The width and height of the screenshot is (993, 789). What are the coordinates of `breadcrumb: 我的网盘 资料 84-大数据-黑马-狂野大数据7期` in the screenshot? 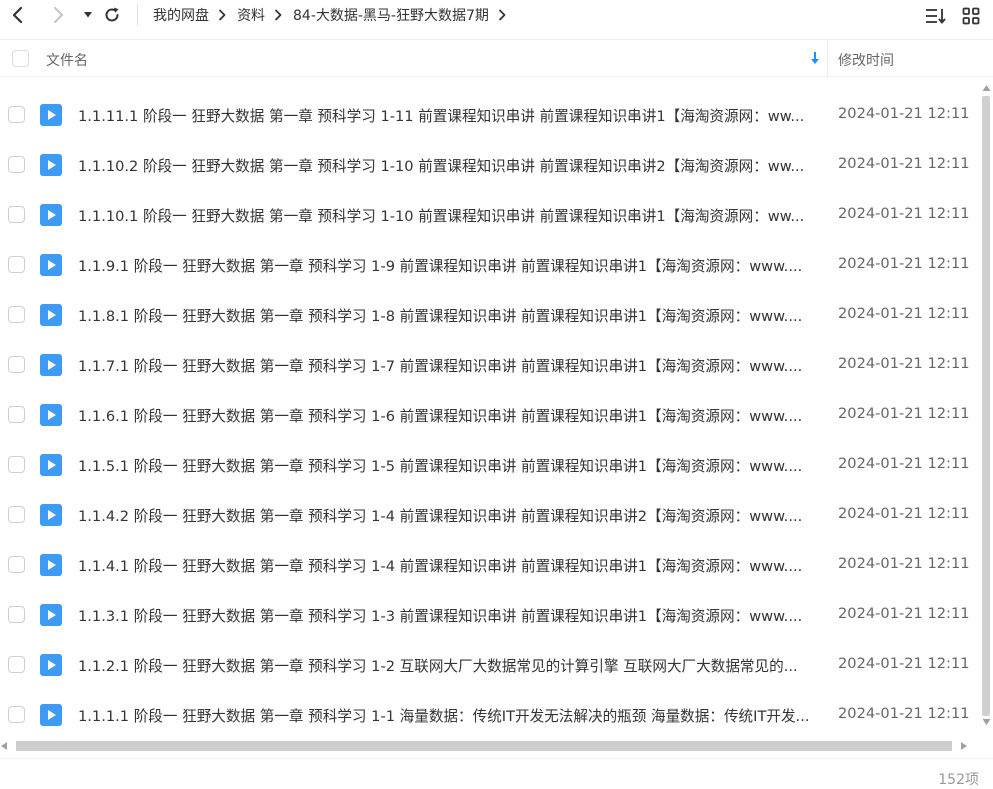 It's located at (335, 15).